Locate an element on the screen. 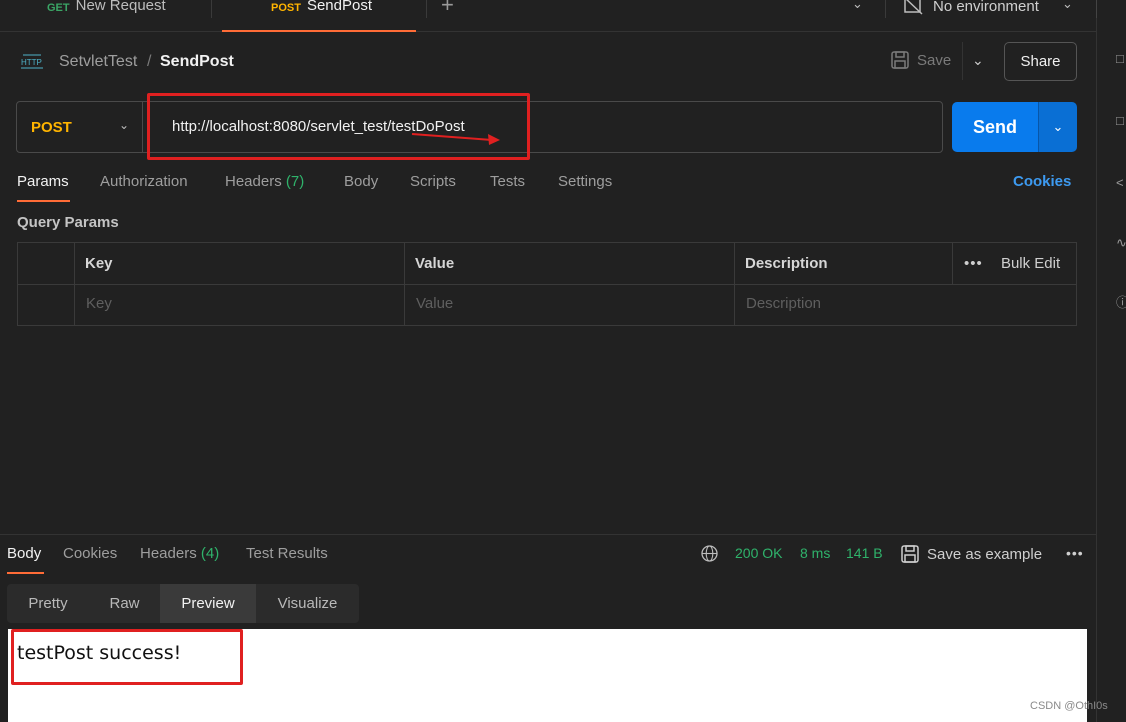 This screenshot has height=722, width=1126. documentation-icon: □ is located at coordinates (1121, 59).